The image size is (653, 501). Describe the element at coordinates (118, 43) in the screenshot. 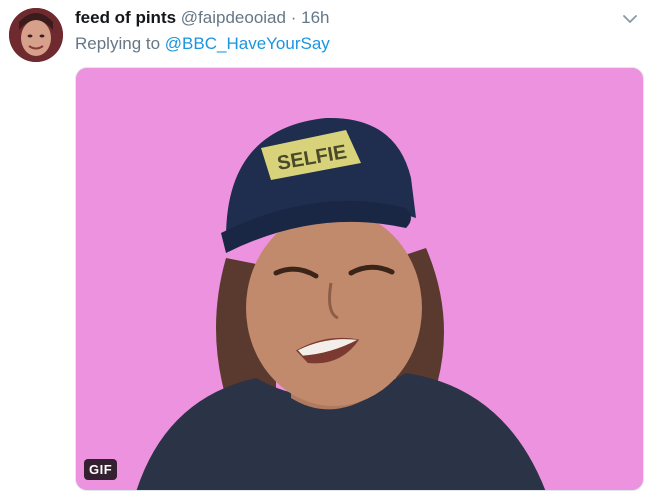

I see `replying-to-label: Replying to` at that location.